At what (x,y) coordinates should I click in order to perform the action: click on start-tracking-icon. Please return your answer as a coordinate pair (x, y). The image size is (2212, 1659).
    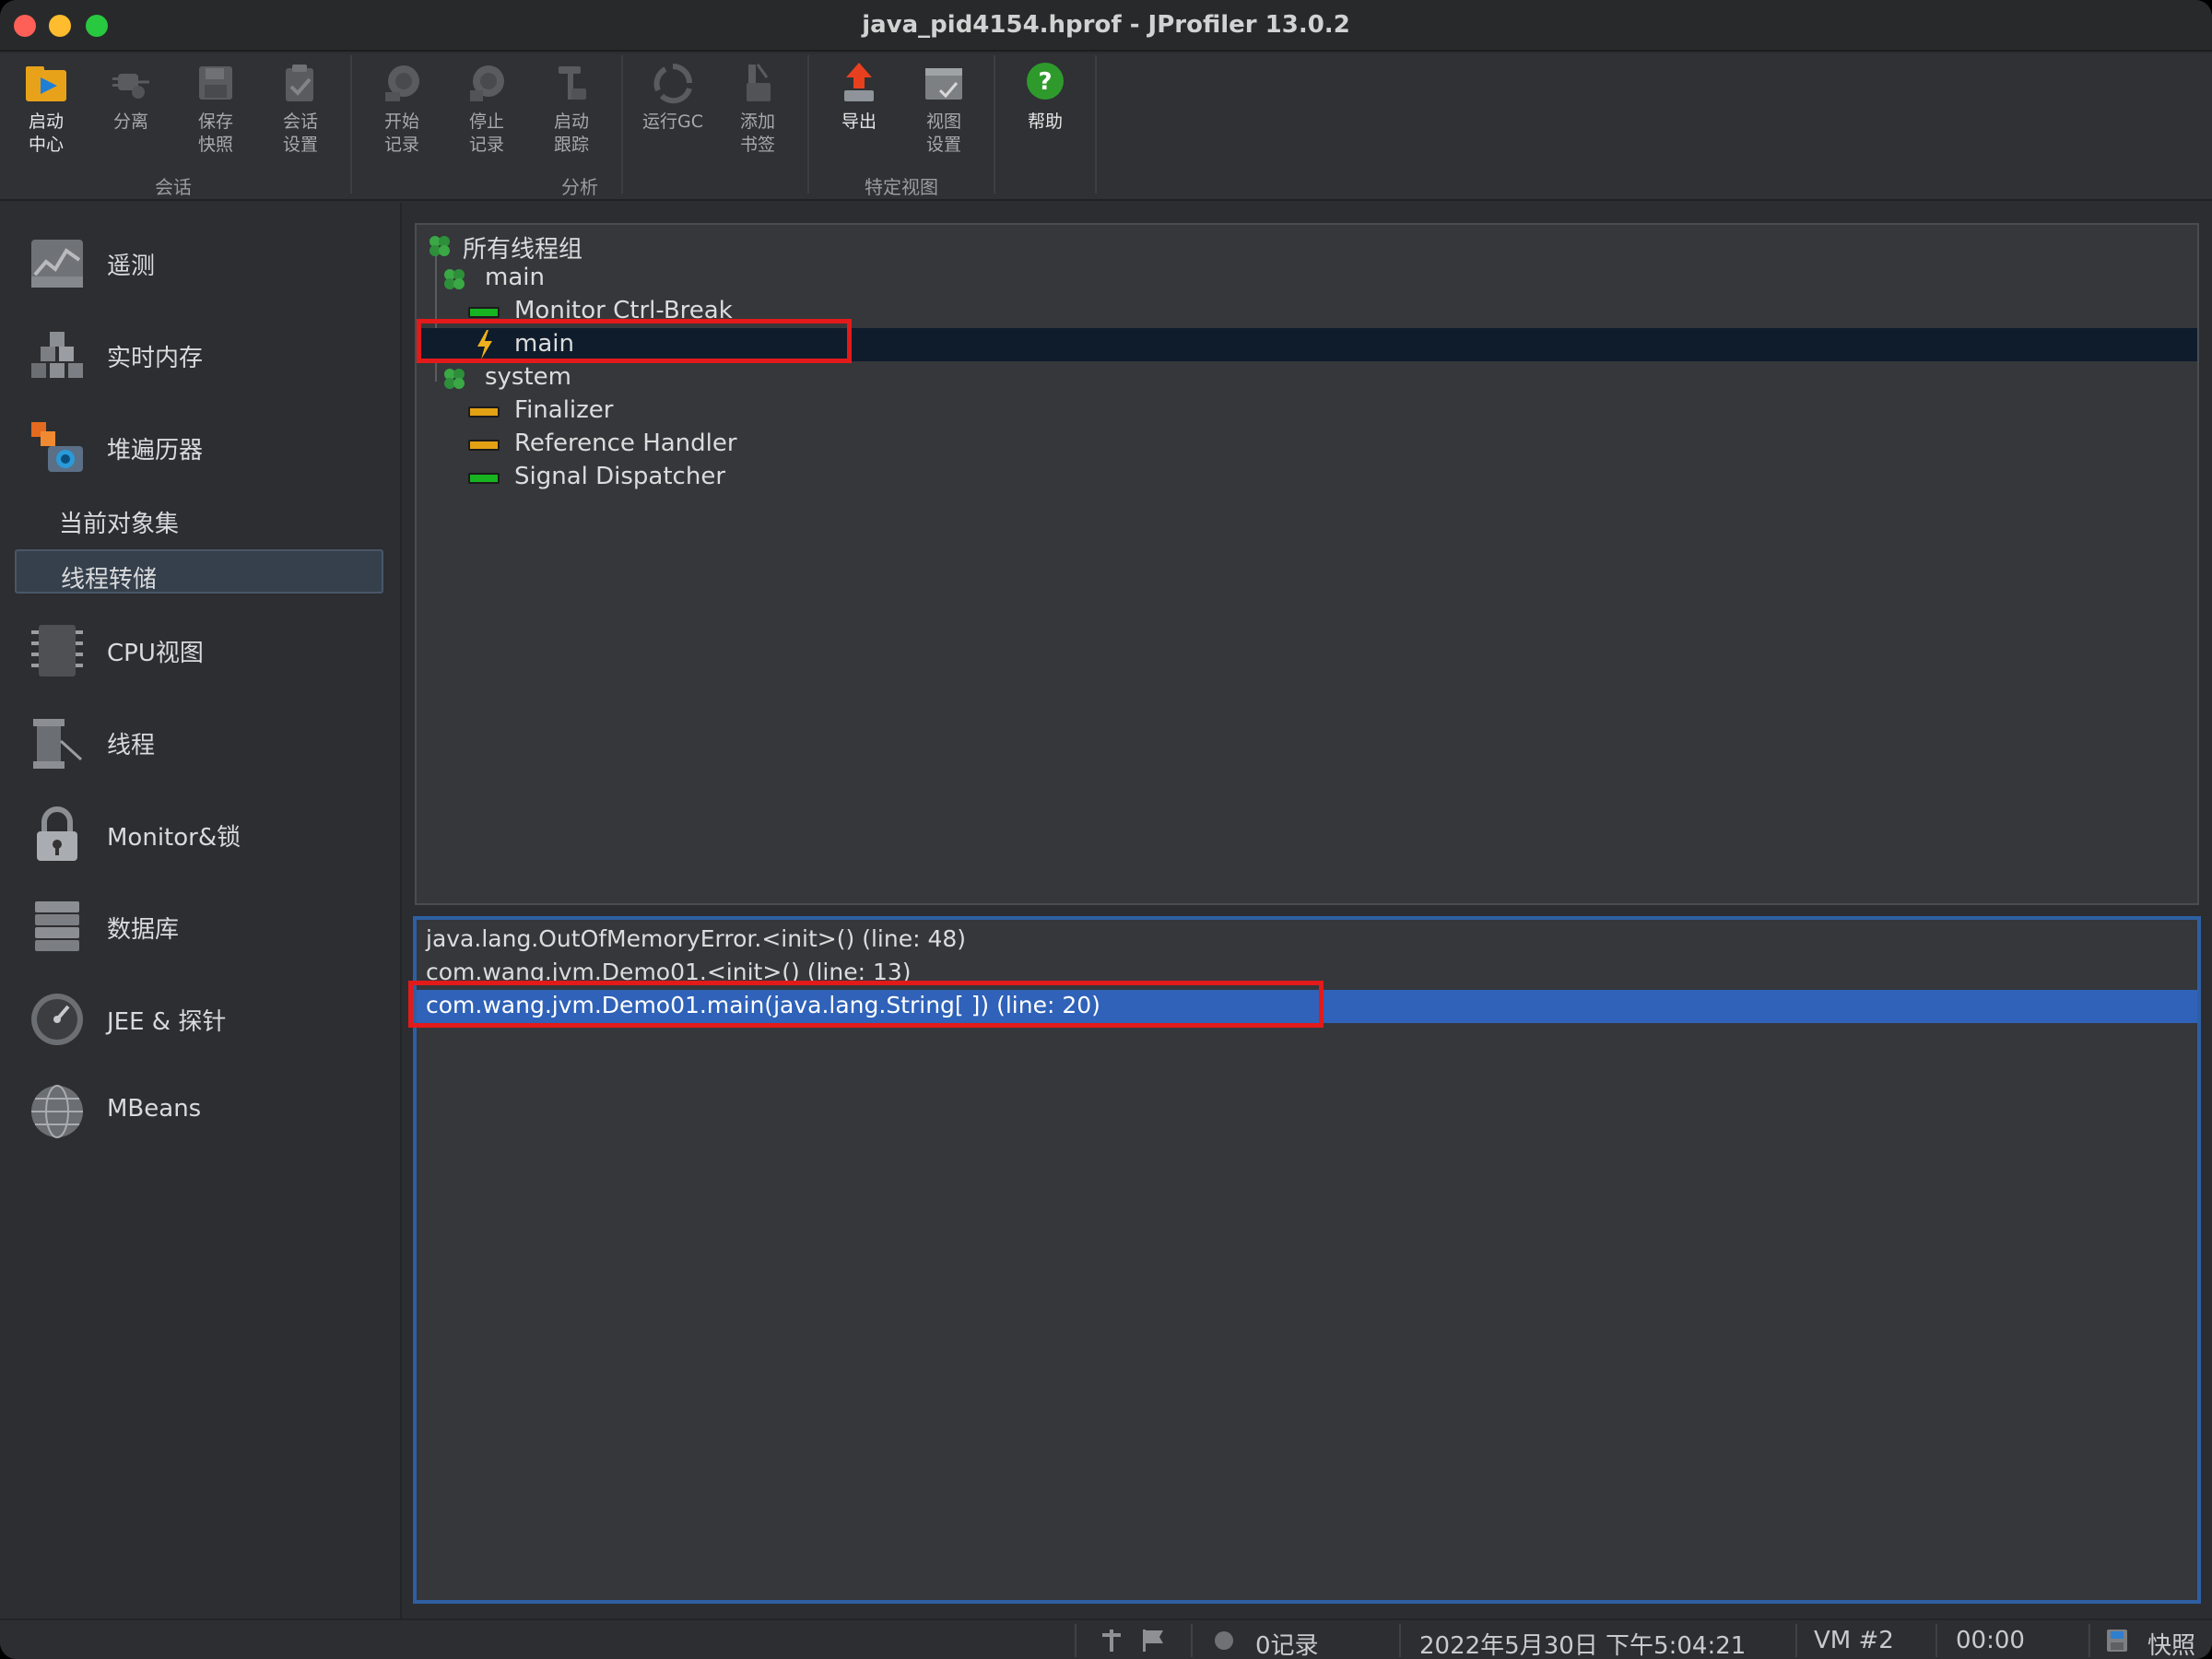
    Looking at the image, I should click on (572, 83).